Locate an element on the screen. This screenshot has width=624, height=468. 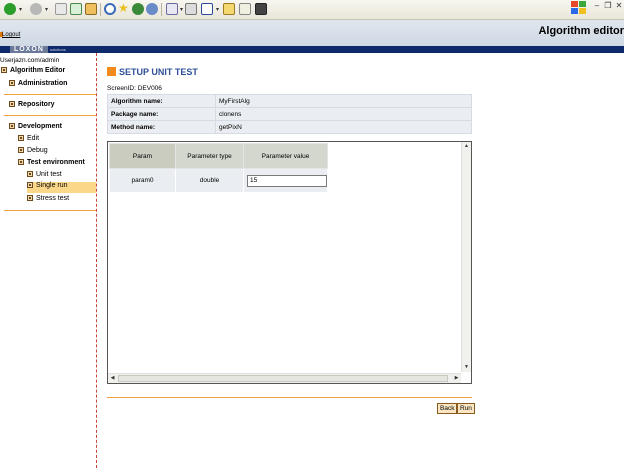
info-label: Algorithm name: is located at coordinates (161, 101).